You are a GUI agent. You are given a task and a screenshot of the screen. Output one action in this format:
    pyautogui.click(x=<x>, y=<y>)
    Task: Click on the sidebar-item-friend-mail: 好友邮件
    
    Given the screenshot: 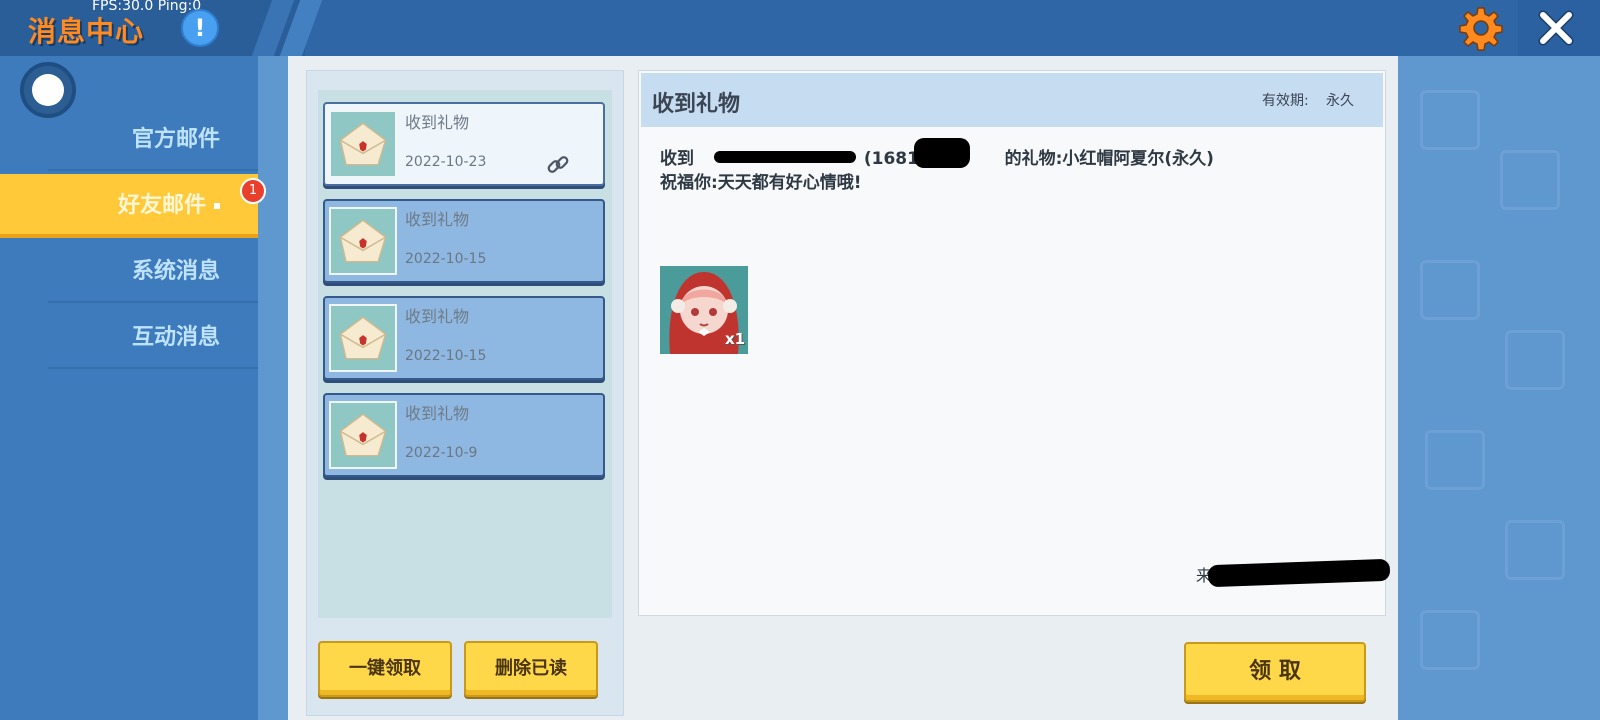 What is the action you would take?
    pyautogui.click(x=129, y=206)
    